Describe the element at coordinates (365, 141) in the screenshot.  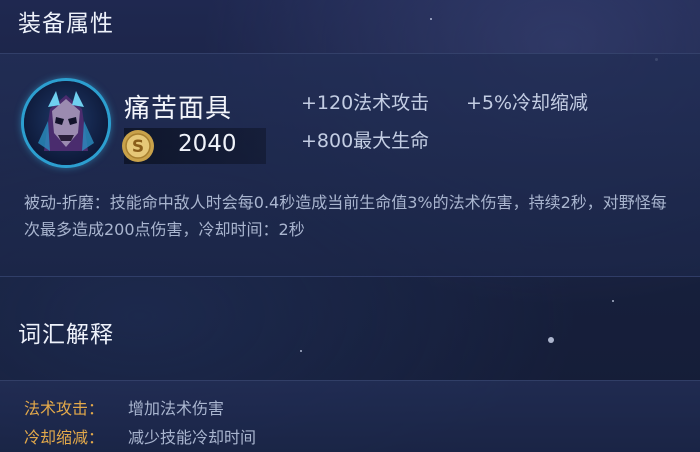
I see `stat-max-health: +800最大生命` at that location.